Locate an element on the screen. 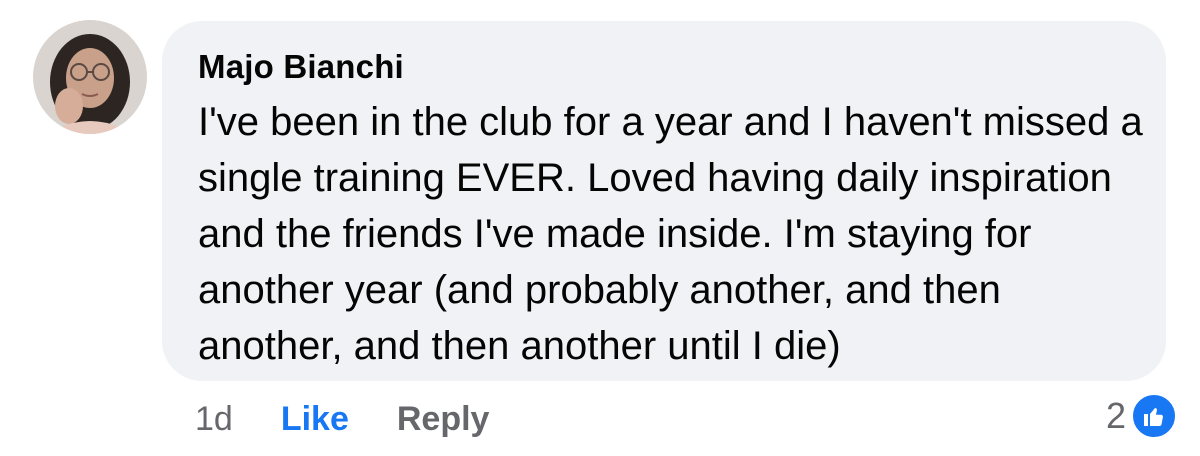 This screenshot has width=1200, height=456. like-button: Like is located at coordinates (315, 419).